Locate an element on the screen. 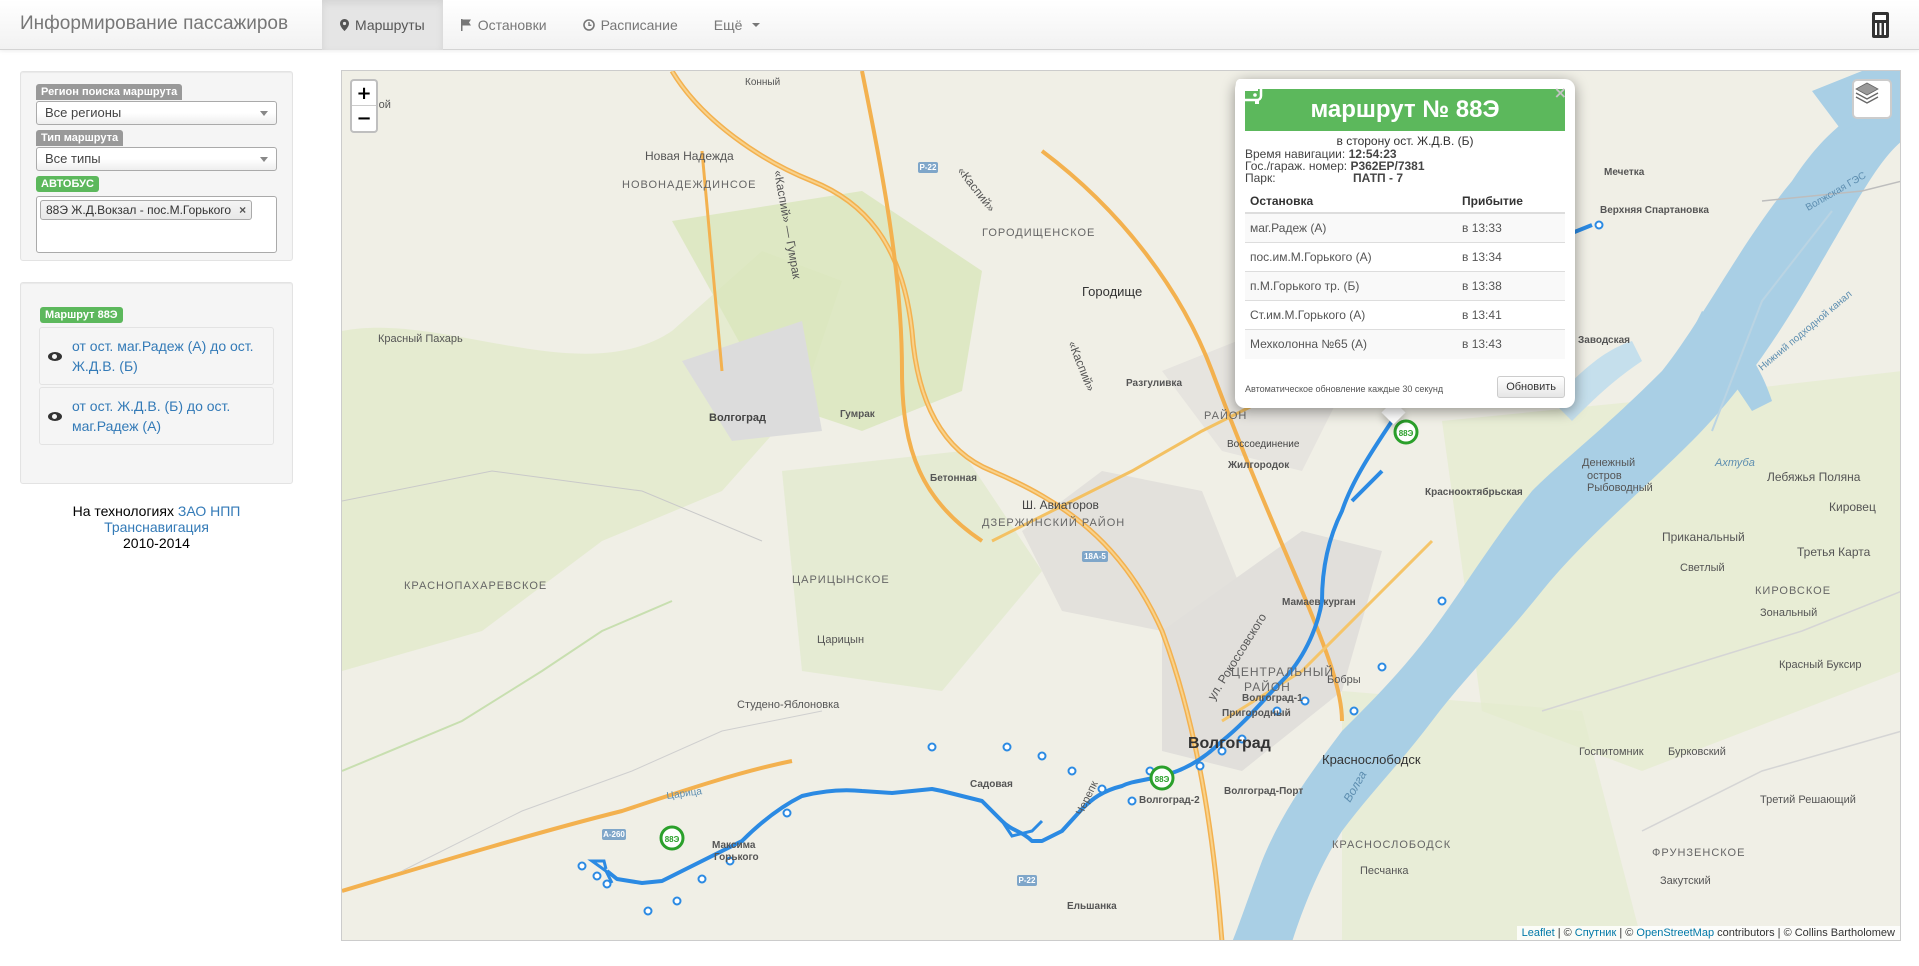  footer-years: 2010-2014 is located at coordinates (156, 543).